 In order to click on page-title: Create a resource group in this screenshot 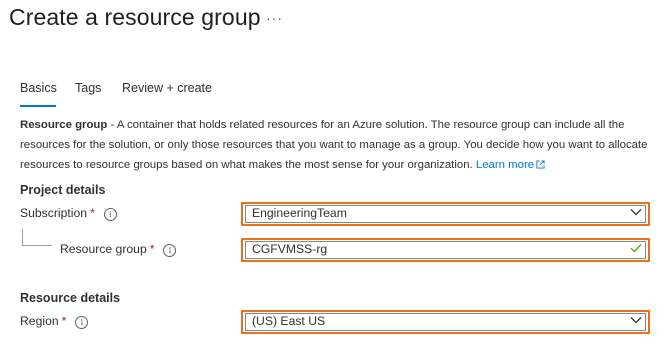, I will do `click(135, 17)`.